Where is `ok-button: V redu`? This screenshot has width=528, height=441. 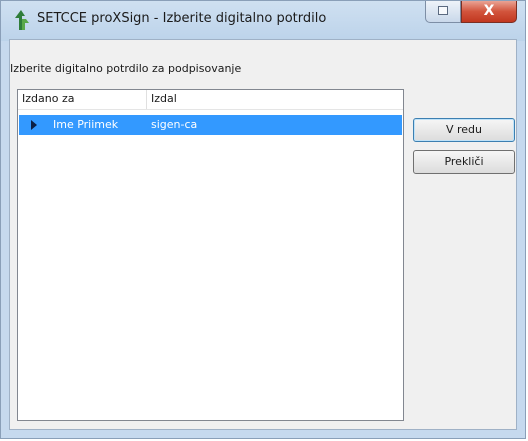 ok-button: V redu is located at coordinates (464, 130).